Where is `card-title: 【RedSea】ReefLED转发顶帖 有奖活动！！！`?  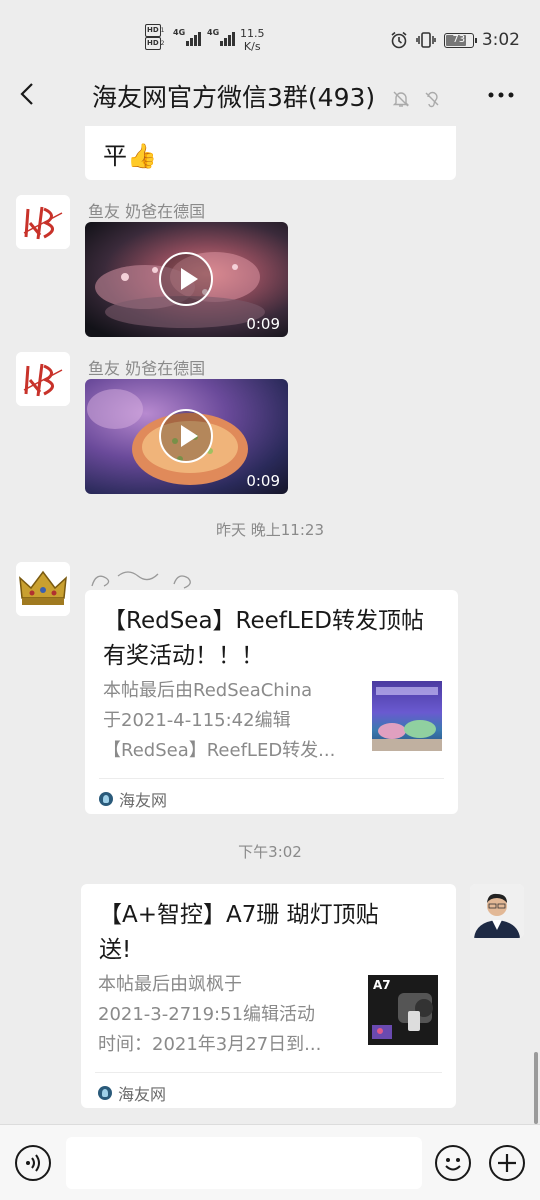
card-title: 【RedSea】ReefLED转发顶帖 有奖活动！！！ is located at coordinates (275, 639).